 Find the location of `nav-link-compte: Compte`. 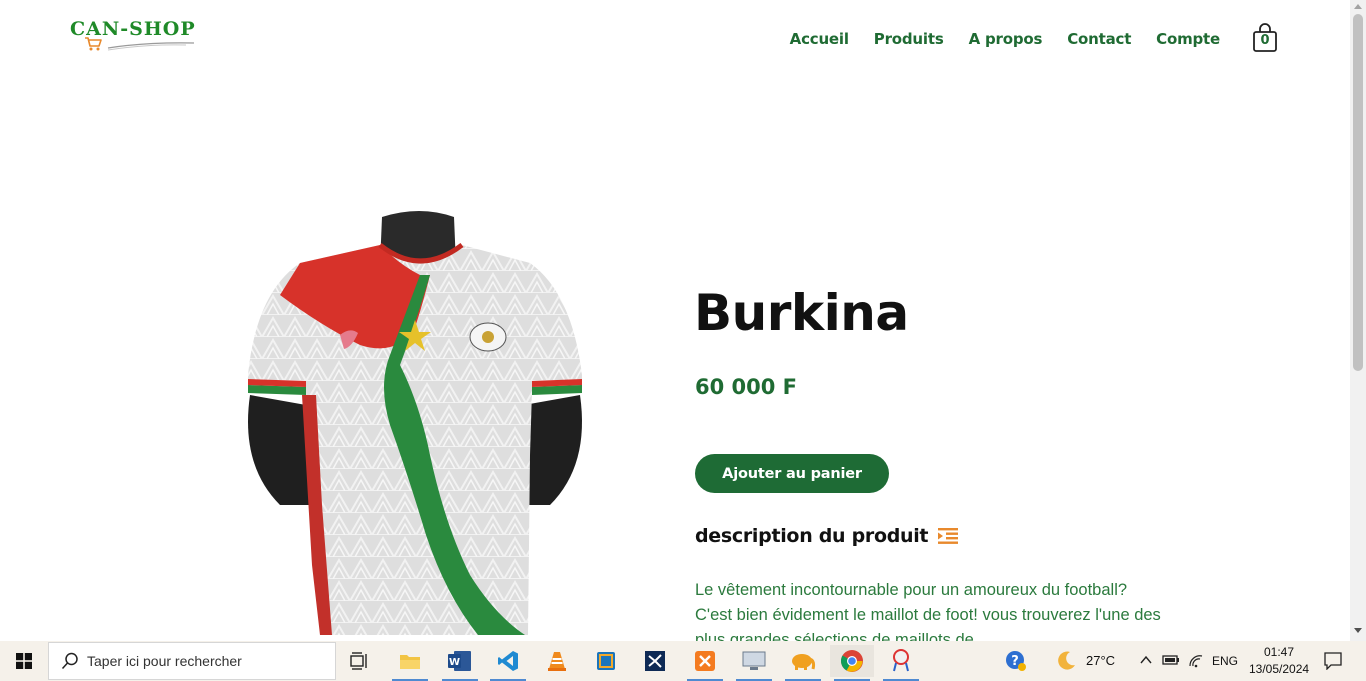

nav-link-compte: Compte is located at coordinates (1188, 39).